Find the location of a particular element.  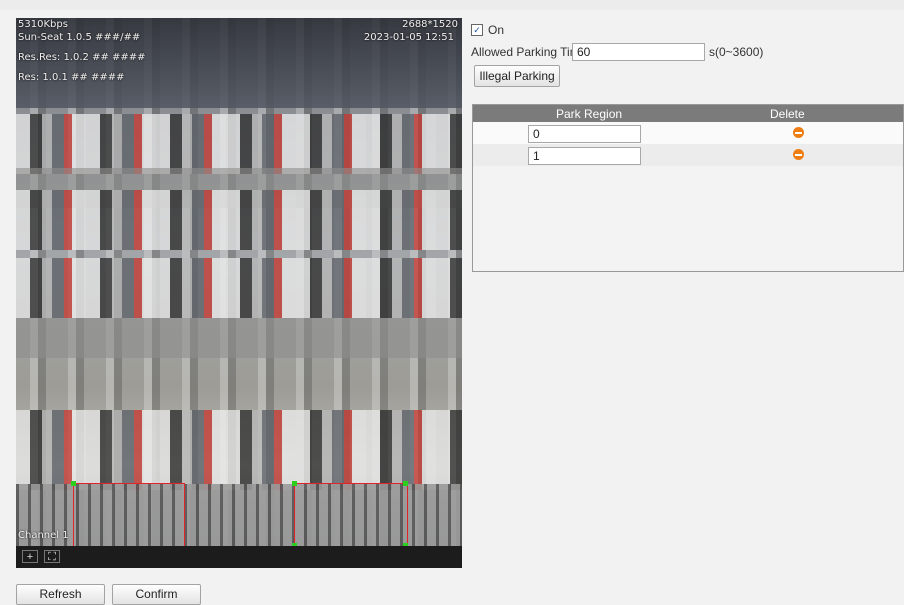

osd-timestamp: 2023-01-05 12:51 is located at coordinates (408, 37).